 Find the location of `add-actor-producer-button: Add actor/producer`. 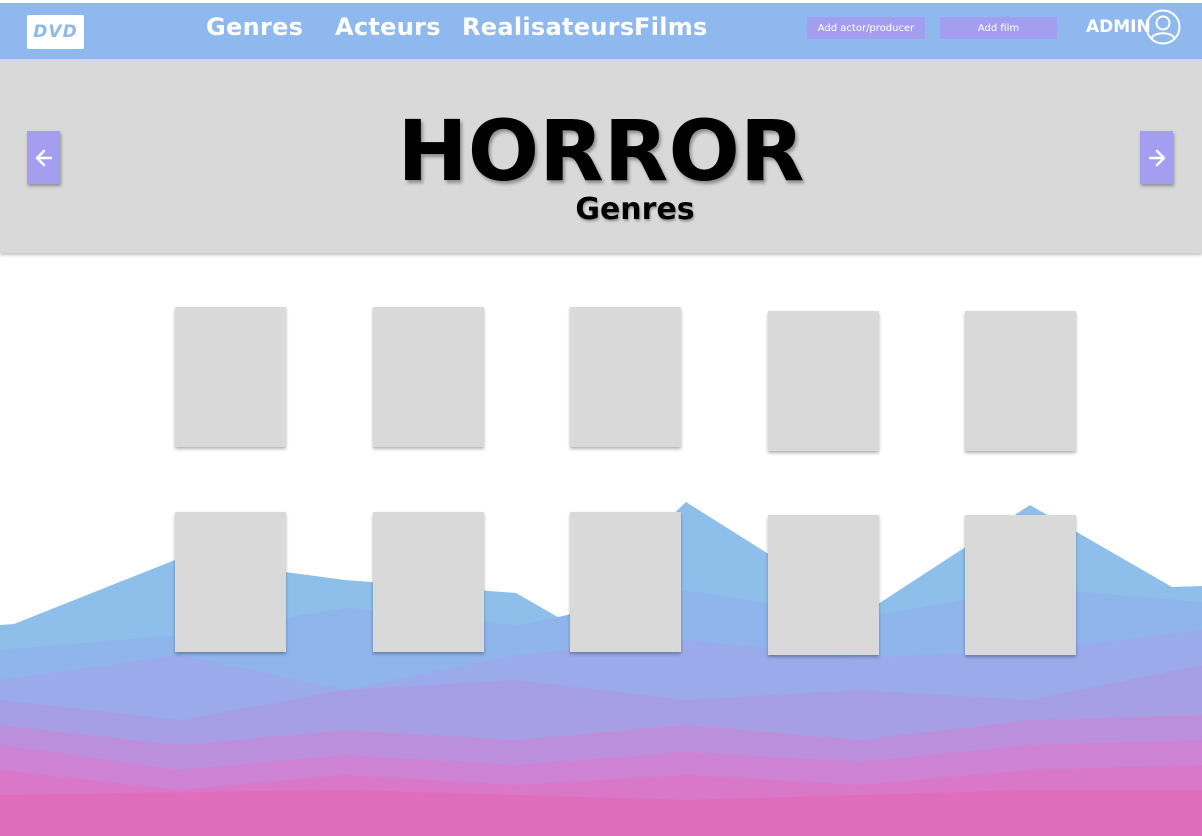

add-actor-producer-button: Add actor/producer is located at coordinates (866, 28).